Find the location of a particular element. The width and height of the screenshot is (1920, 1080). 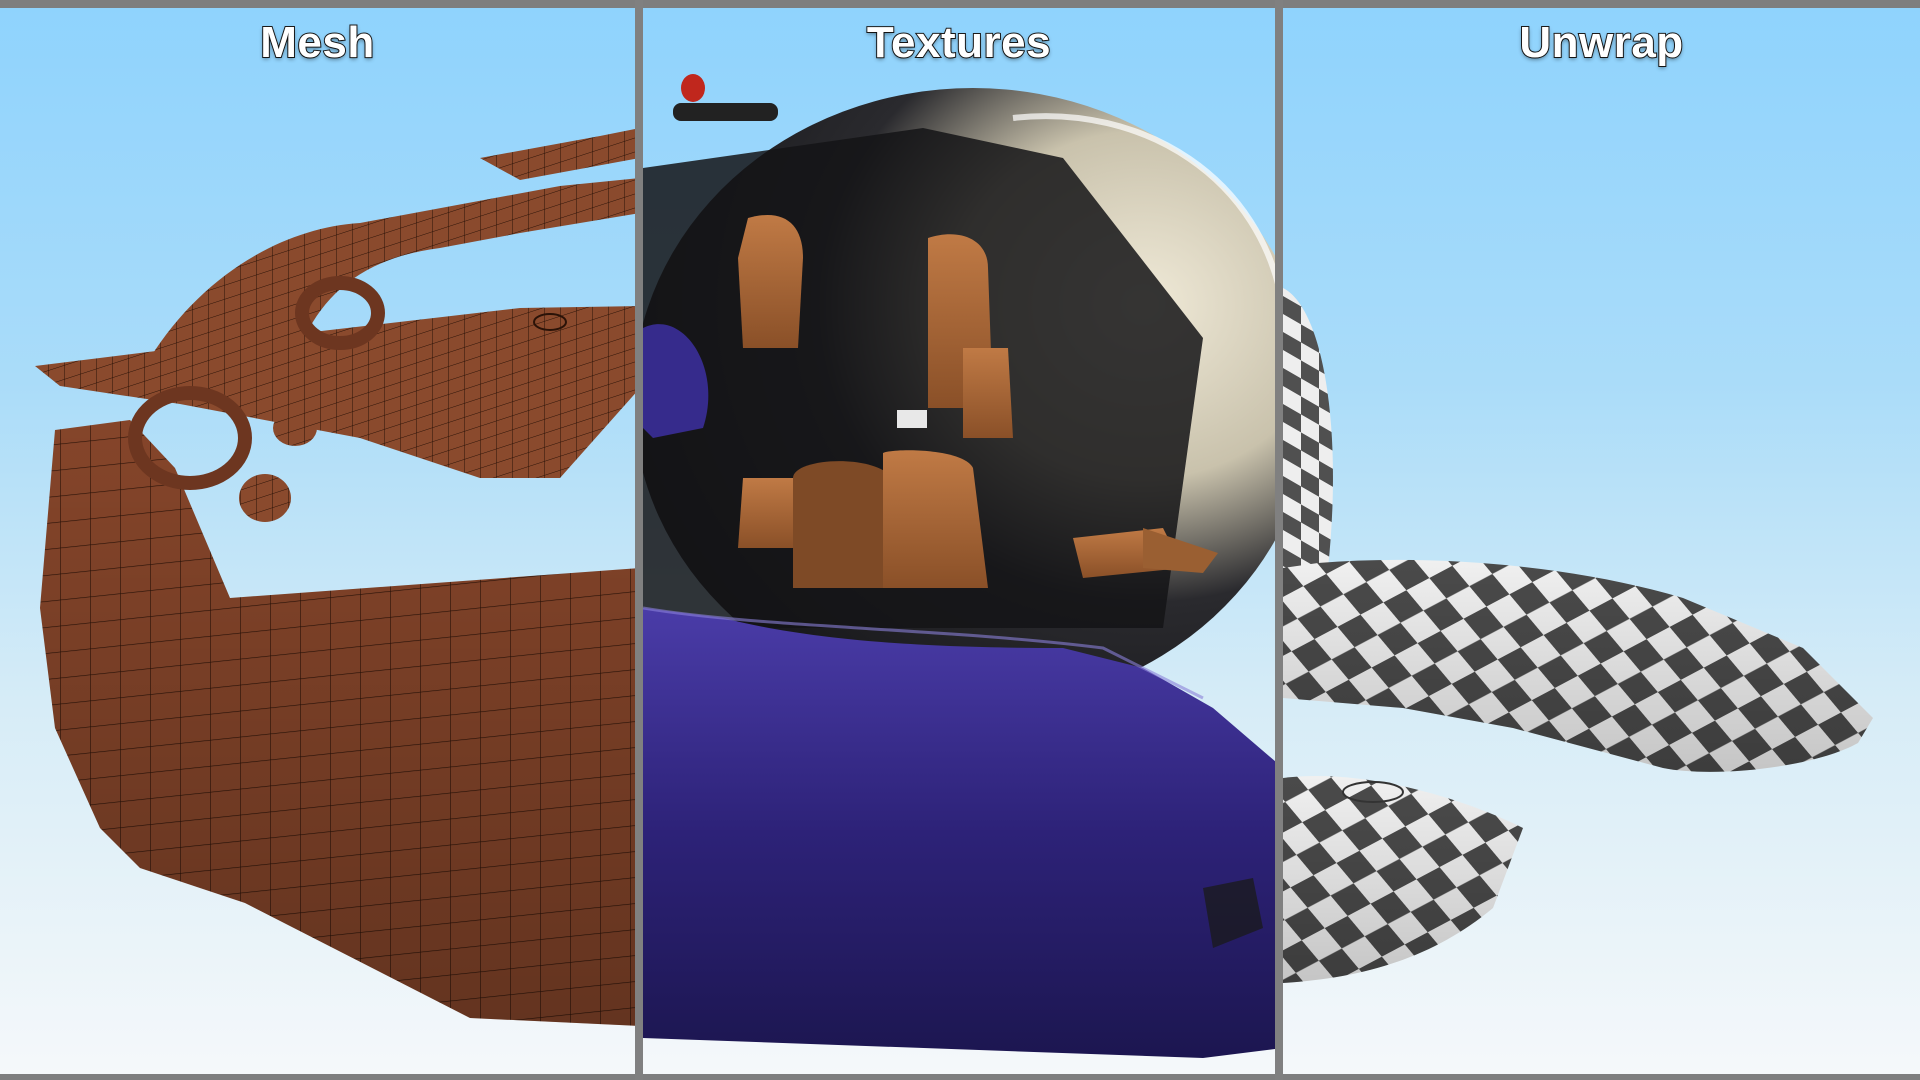

divider-right is located at coordinates (1279, 540).